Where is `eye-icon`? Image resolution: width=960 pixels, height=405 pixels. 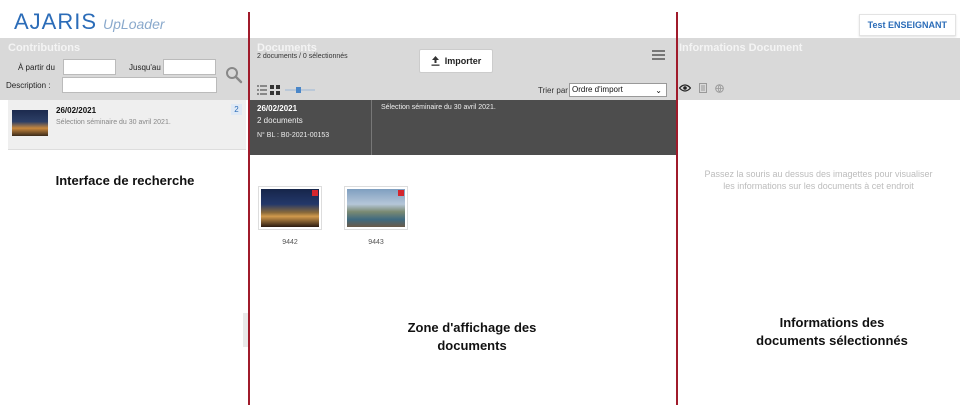
eye-icon is located at coordinates (685, 88).